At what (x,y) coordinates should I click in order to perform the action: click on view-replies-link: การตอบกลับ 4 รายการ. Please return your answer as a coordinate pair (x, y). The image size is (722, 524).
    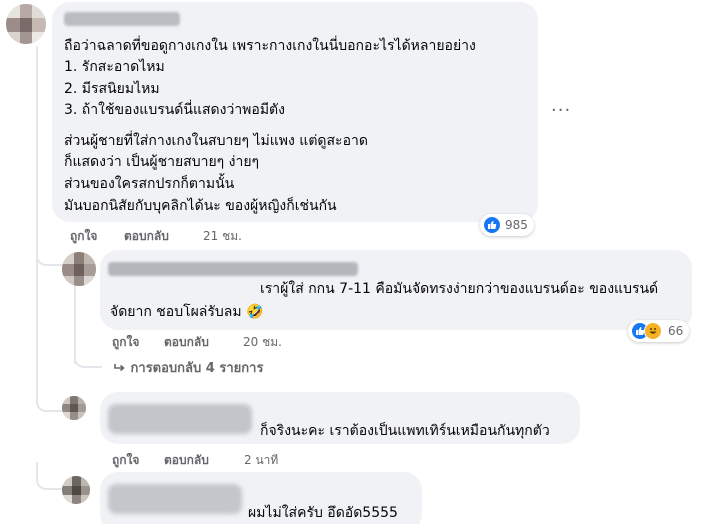
    Looking at the image, I should click on (188, 369).